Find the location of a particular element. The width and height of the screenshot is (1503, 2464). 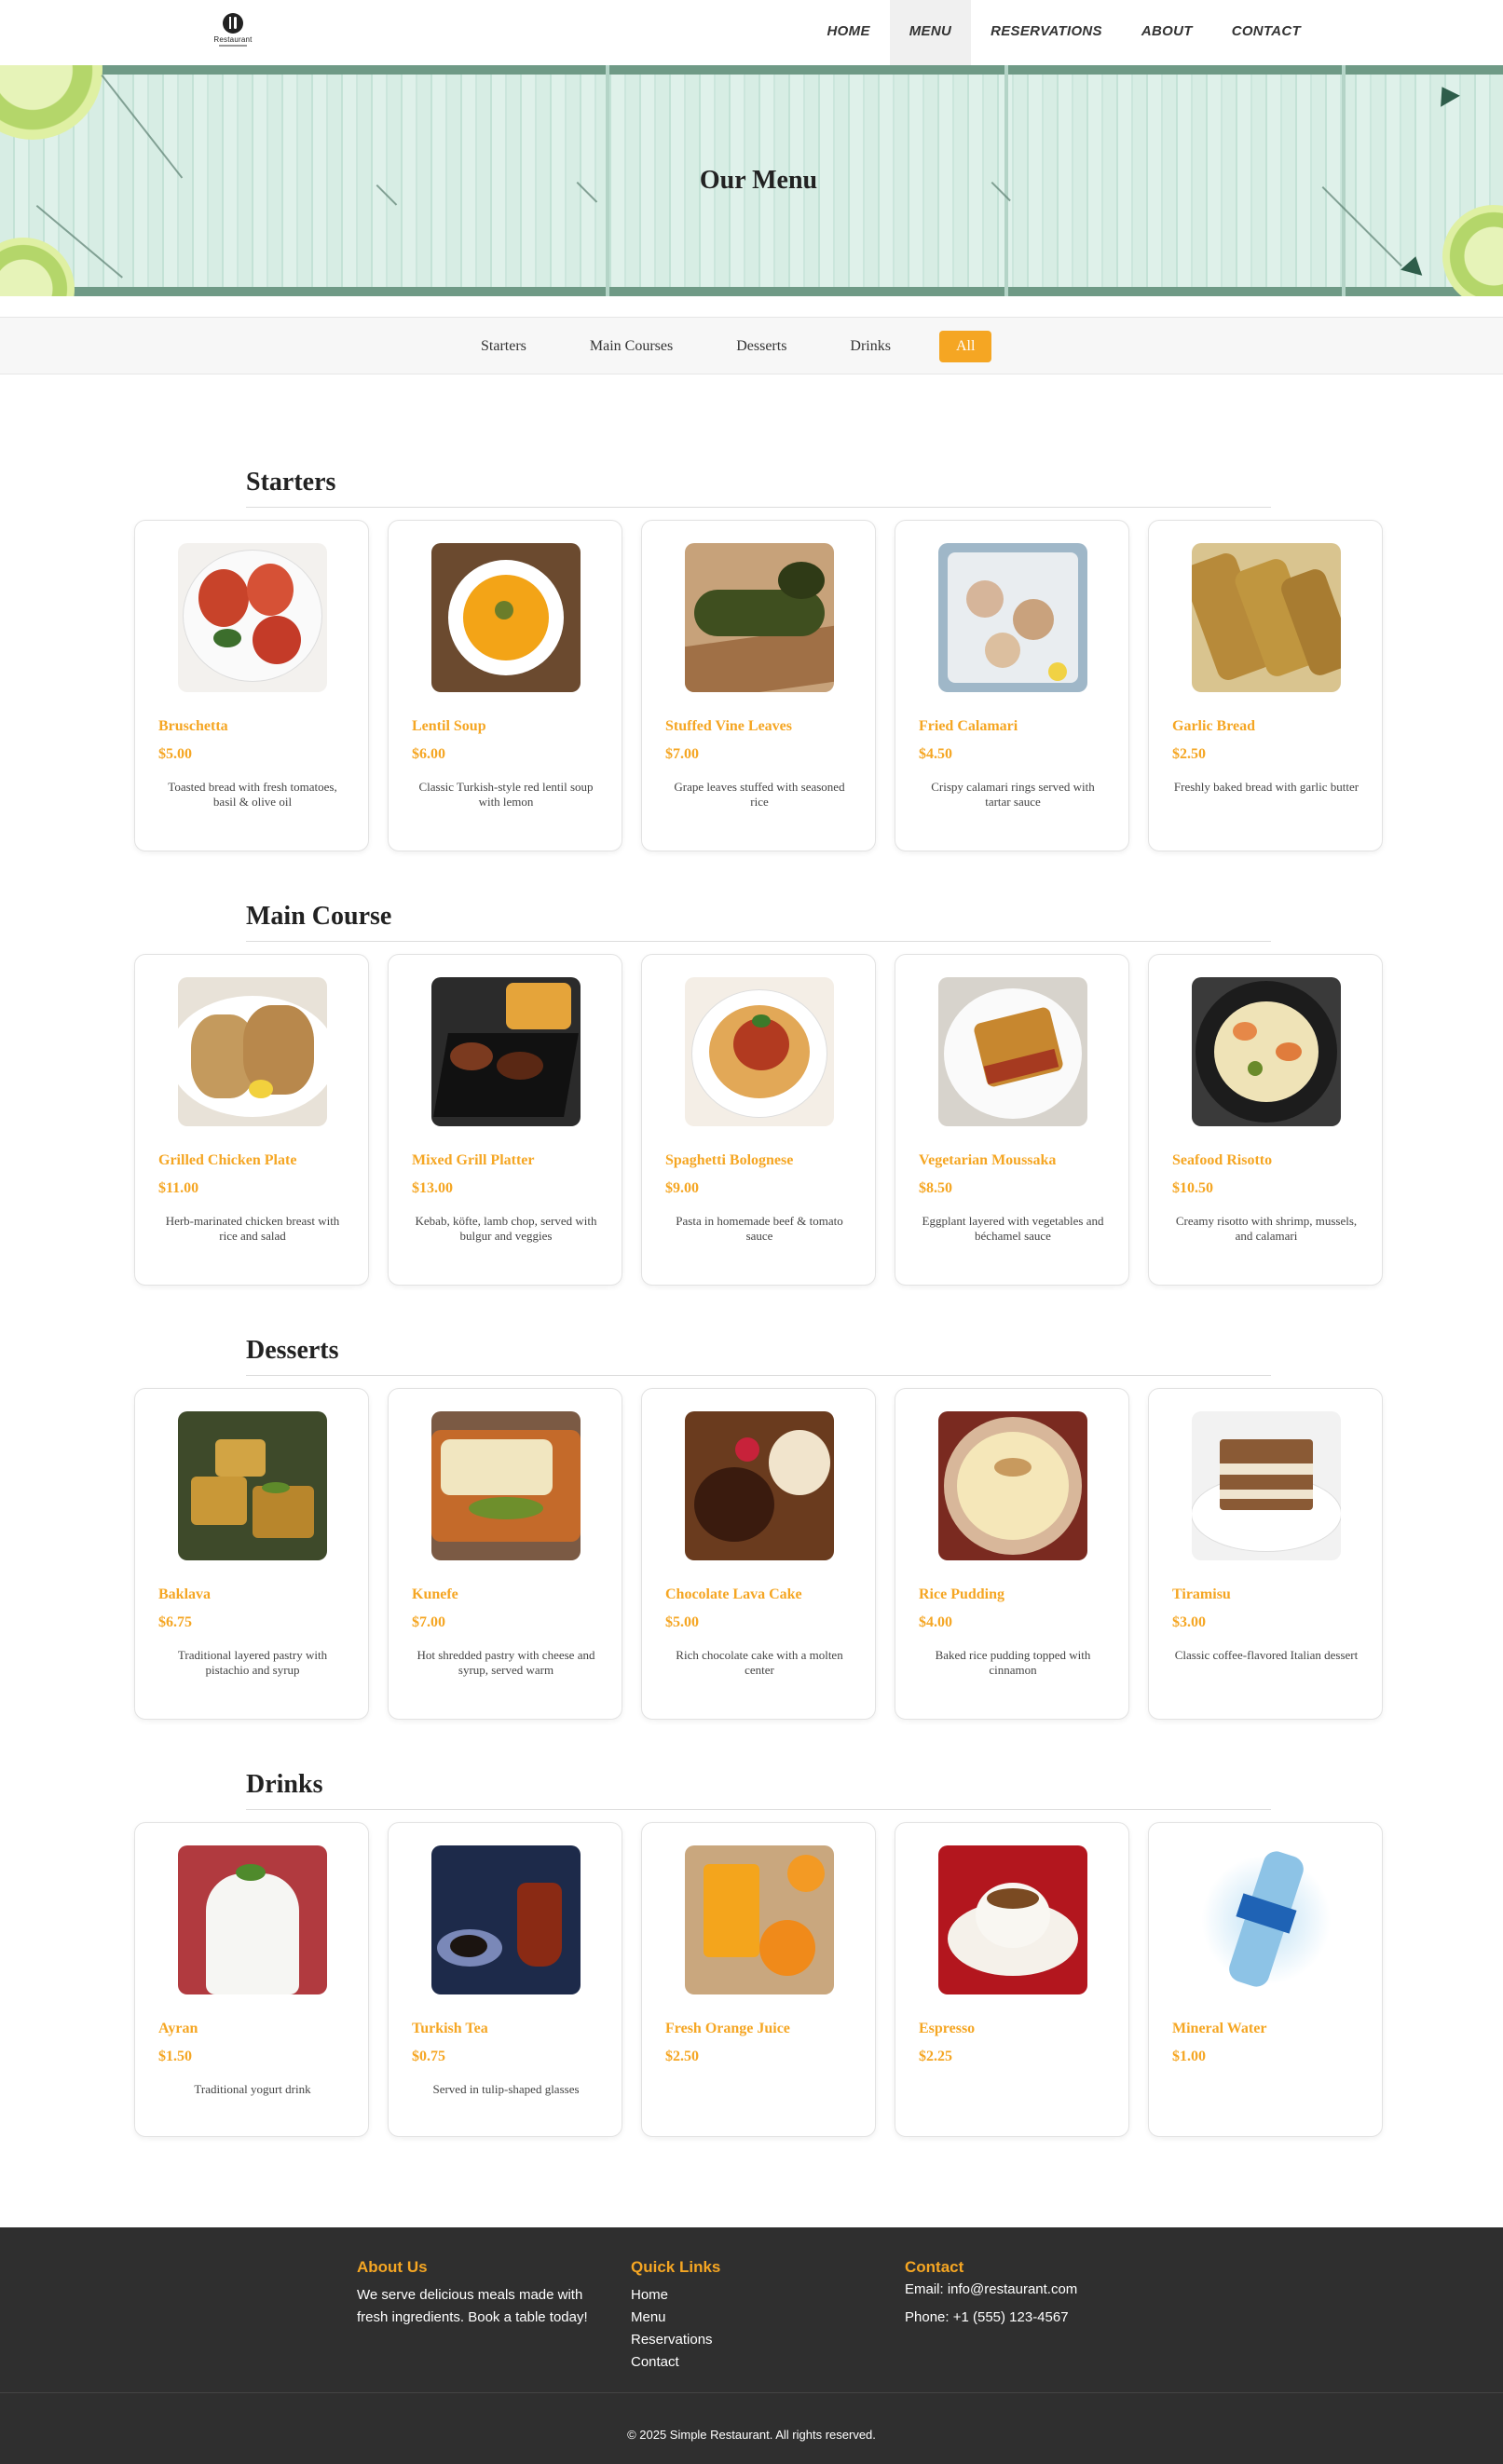

menu-item-card: Espresso $2.25 is located at coordinates (1012, 1979).